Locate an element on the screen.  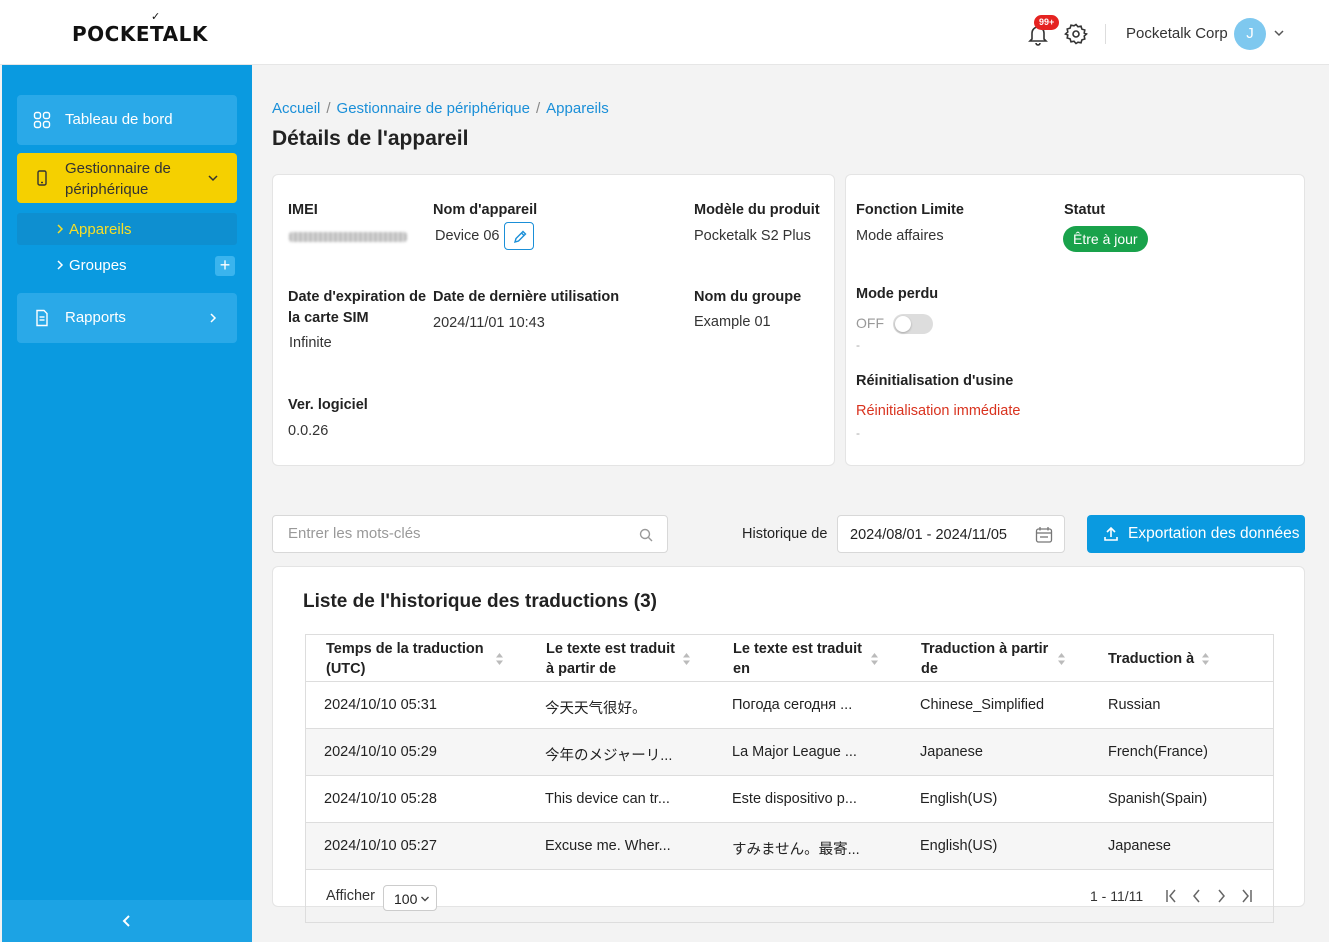
sidebar-collapse-button is located at coordinates (127, 921).